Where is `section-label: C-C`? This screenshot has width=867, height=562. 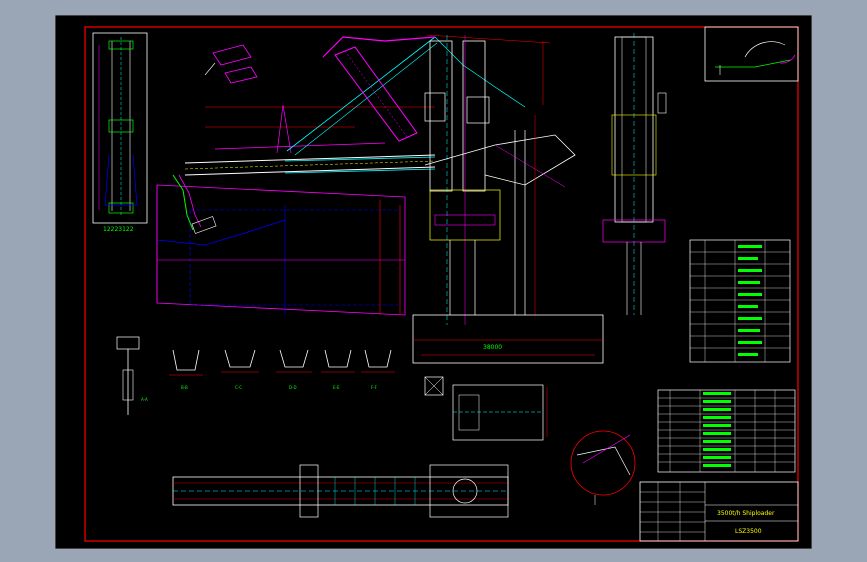 section-label: C-C is located at coordinates (238, 387).